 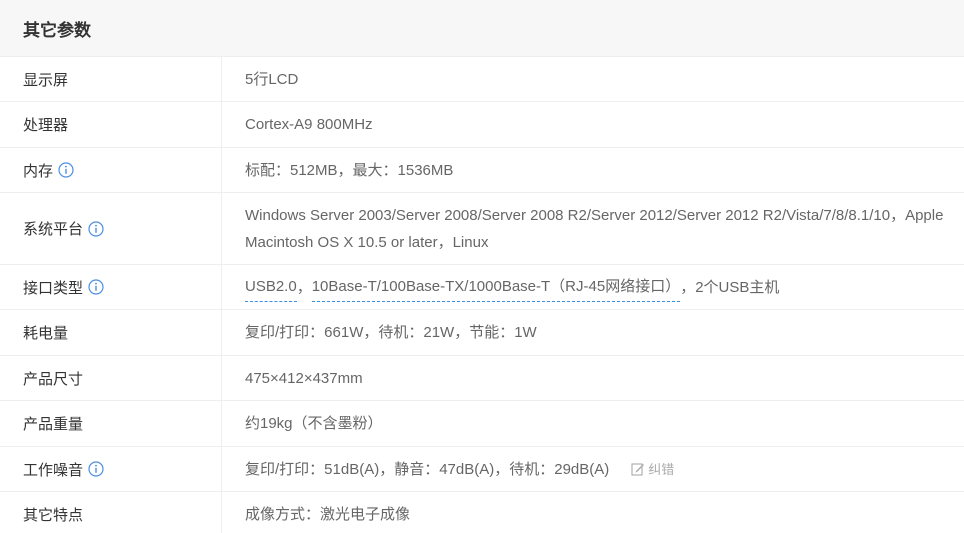 What do you see at coordinates (482, 125) in the screenshot?
I see `param-row-processor: 处理器 Cortex-A9 800MHz` at bounding box center [482, 125].